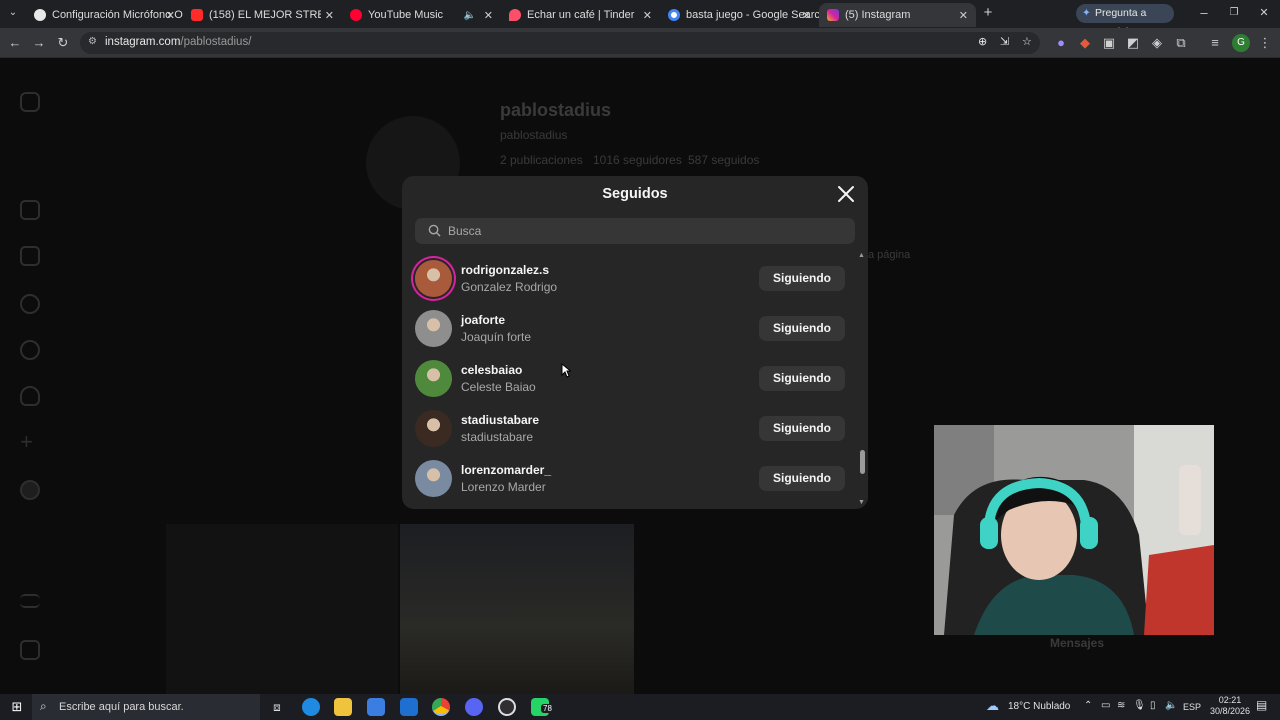  What do you see at coordinates (30, 304) in the screenshot?
I see `messenger-icon` at bounding box center [30, 304].